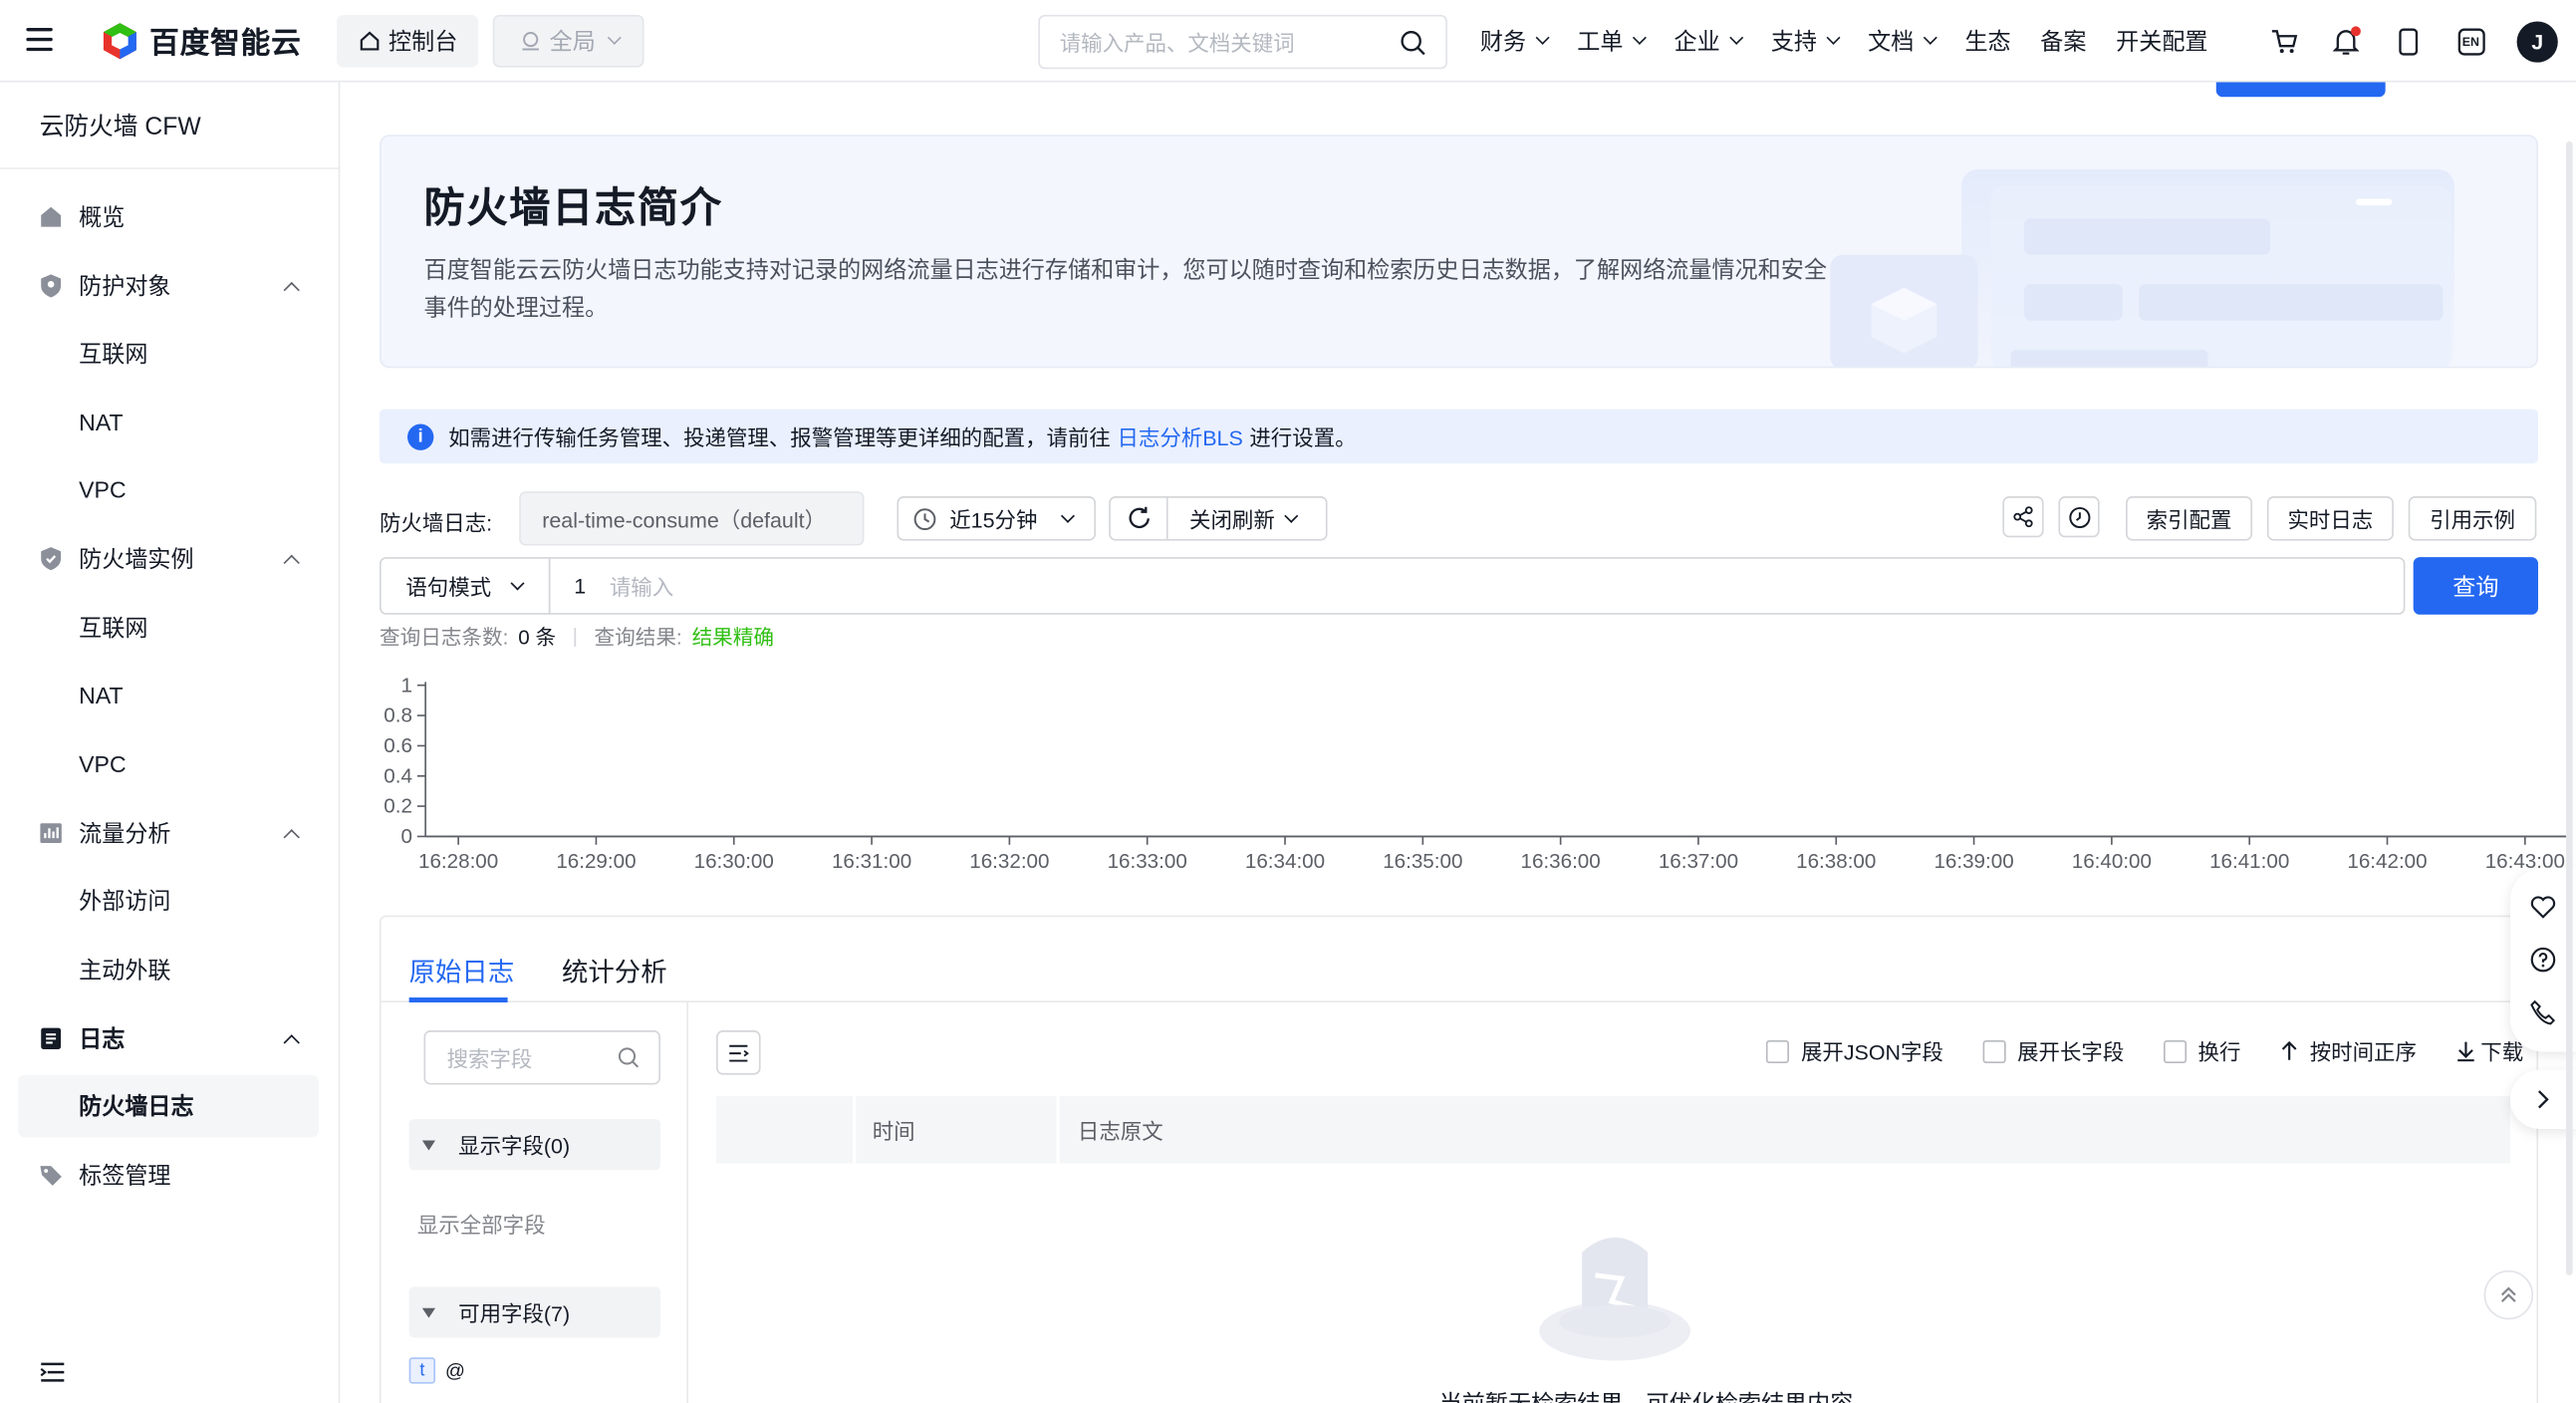 Image resolution: width=2576 pixels, height=1403 pixels. Describe the element at coordinates (894, 1130) in the screenshot. I see `column-time: 时间` at that location.